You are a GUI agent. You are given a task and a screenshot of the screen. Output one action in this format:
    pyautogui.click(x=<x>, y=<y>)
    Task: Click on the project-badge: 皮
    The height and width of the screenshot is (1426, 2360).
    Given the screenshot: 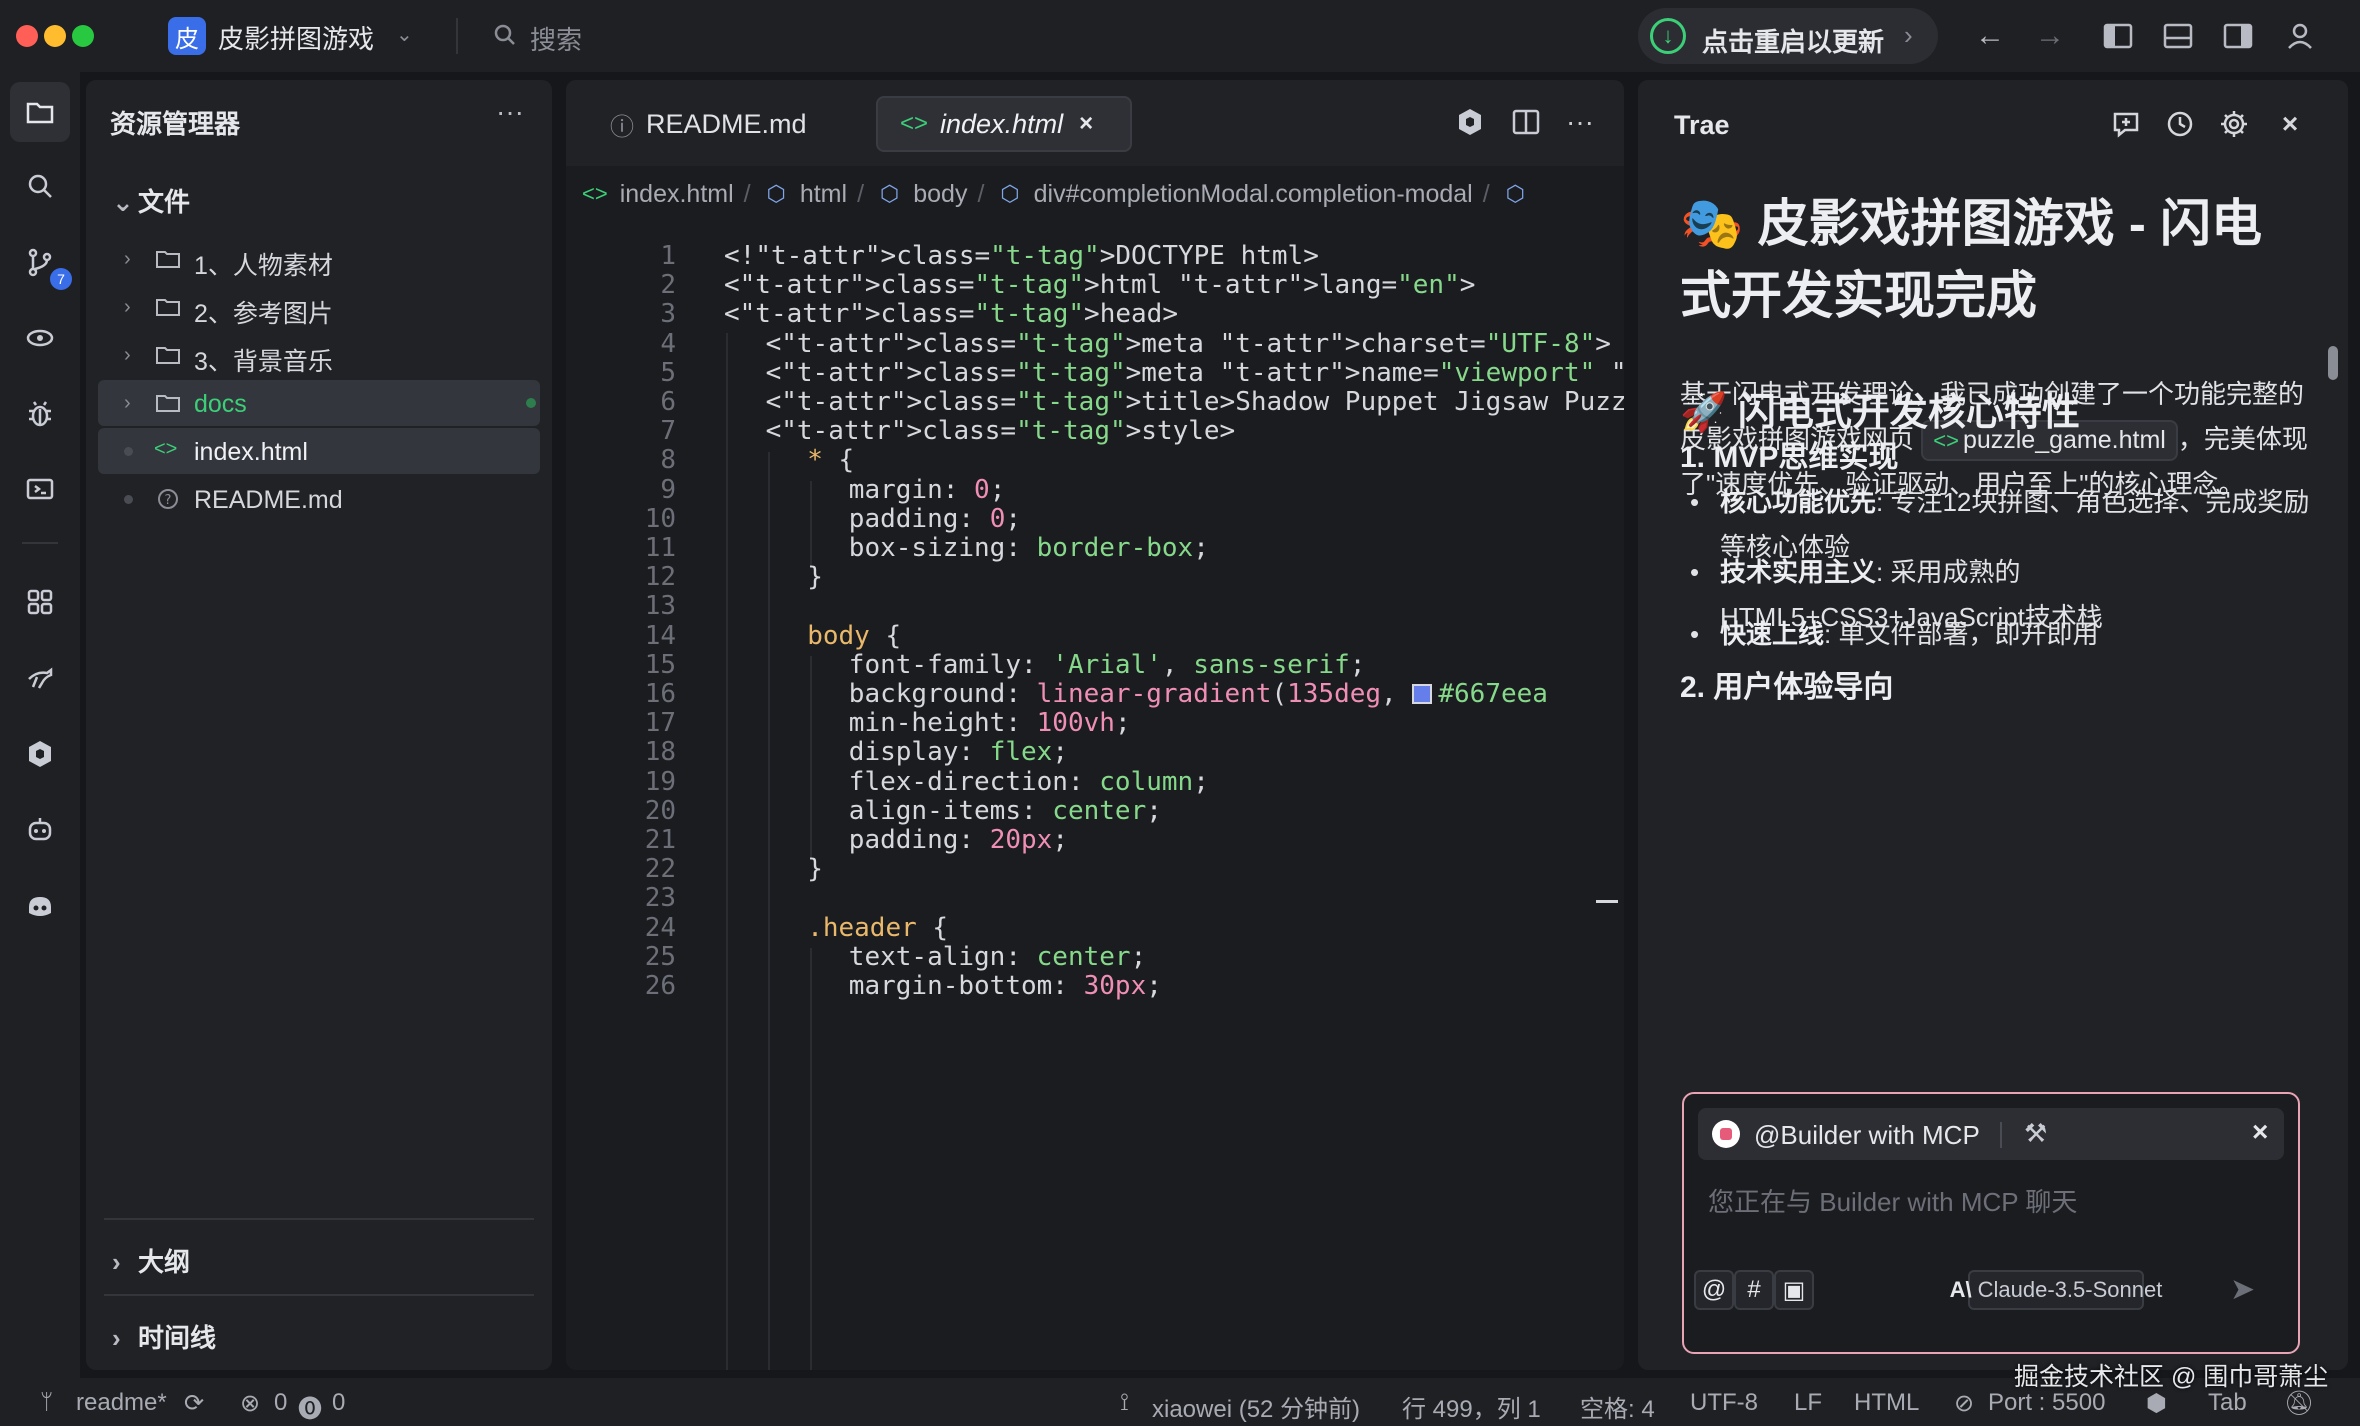 What is the action you would take?
    pyautogui.click(x=187, y=36)
    